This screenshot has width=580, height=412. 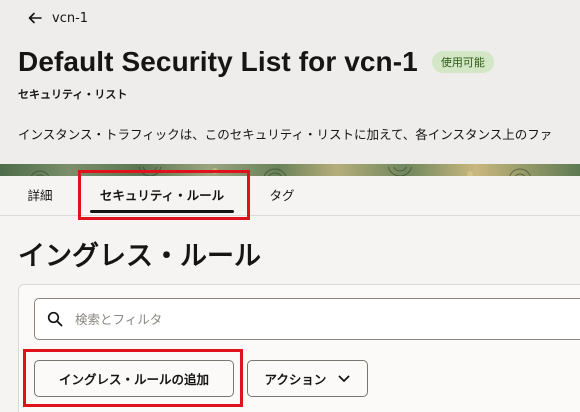 What do you see at coordinates (73, 94) in the screenshot?
I see `resource-type-label: セキュリティ・リスト` at bounding box center [73, 94].